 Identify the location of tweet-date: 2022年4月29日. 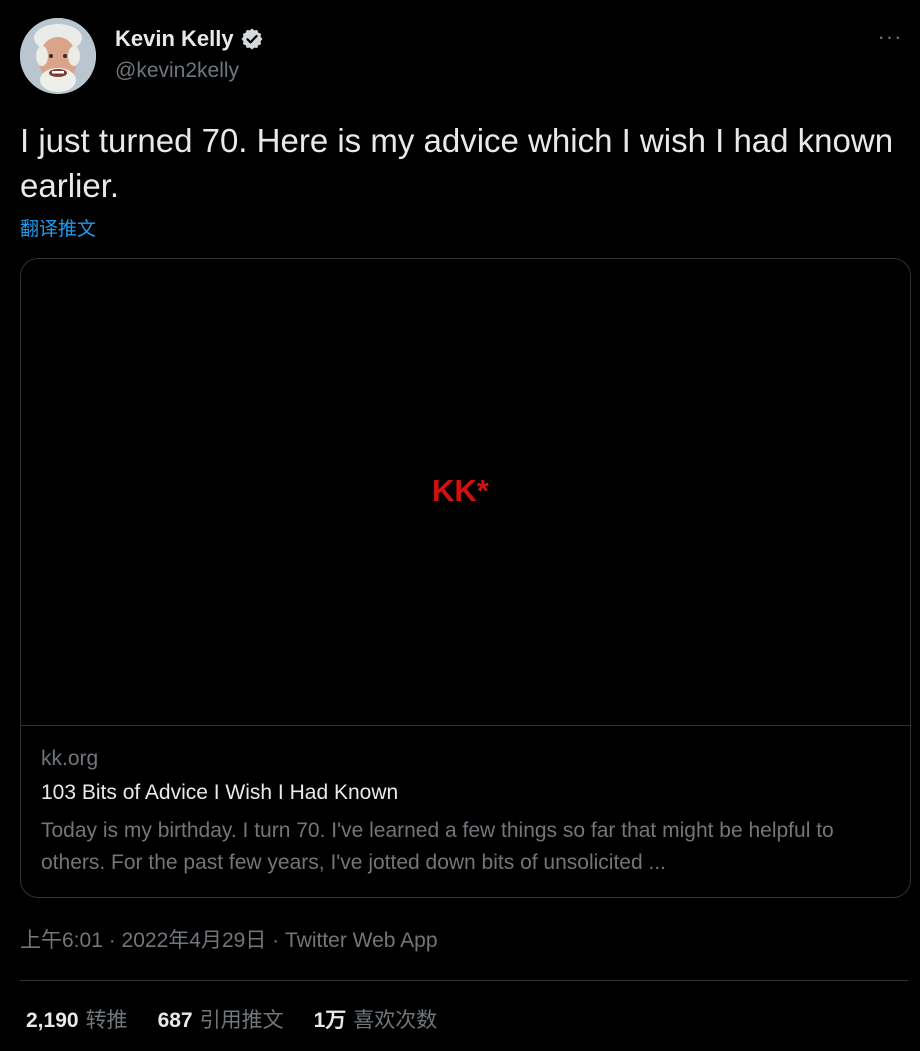
(194, 940).